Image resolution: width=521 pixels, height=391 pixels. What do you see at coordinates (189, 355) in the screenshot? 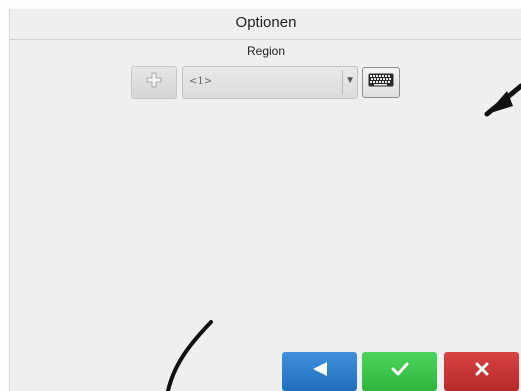
I see `annotation-curve` at bounding box center [189, 355].